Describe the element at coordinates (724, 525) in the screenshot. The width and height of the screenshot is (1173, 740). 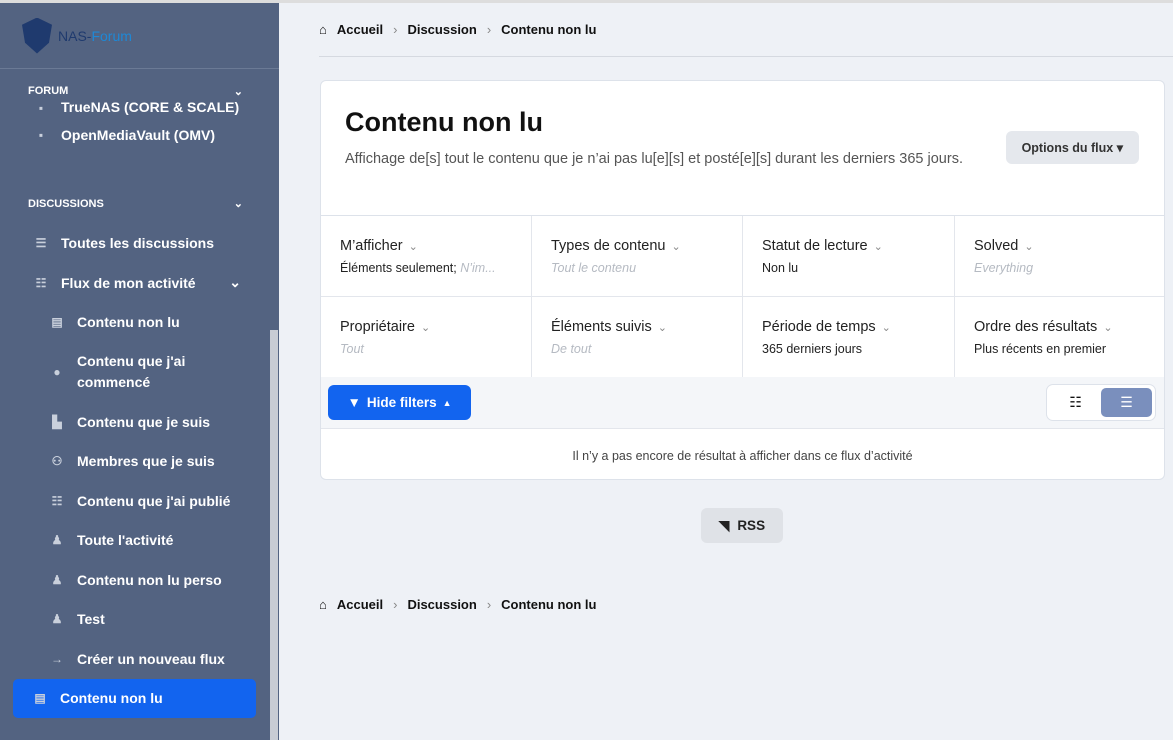
I see `rss-icon: ◥` at that location.